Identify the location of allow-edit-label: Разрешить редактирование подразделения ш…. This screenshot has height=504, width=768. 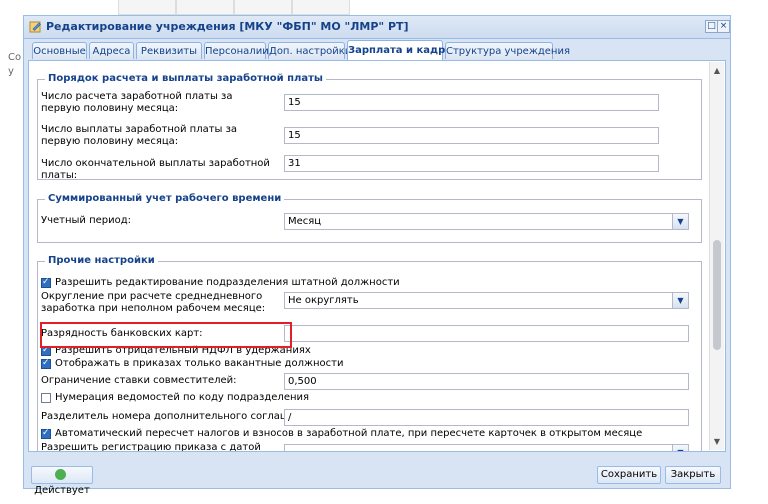
(227, 282).